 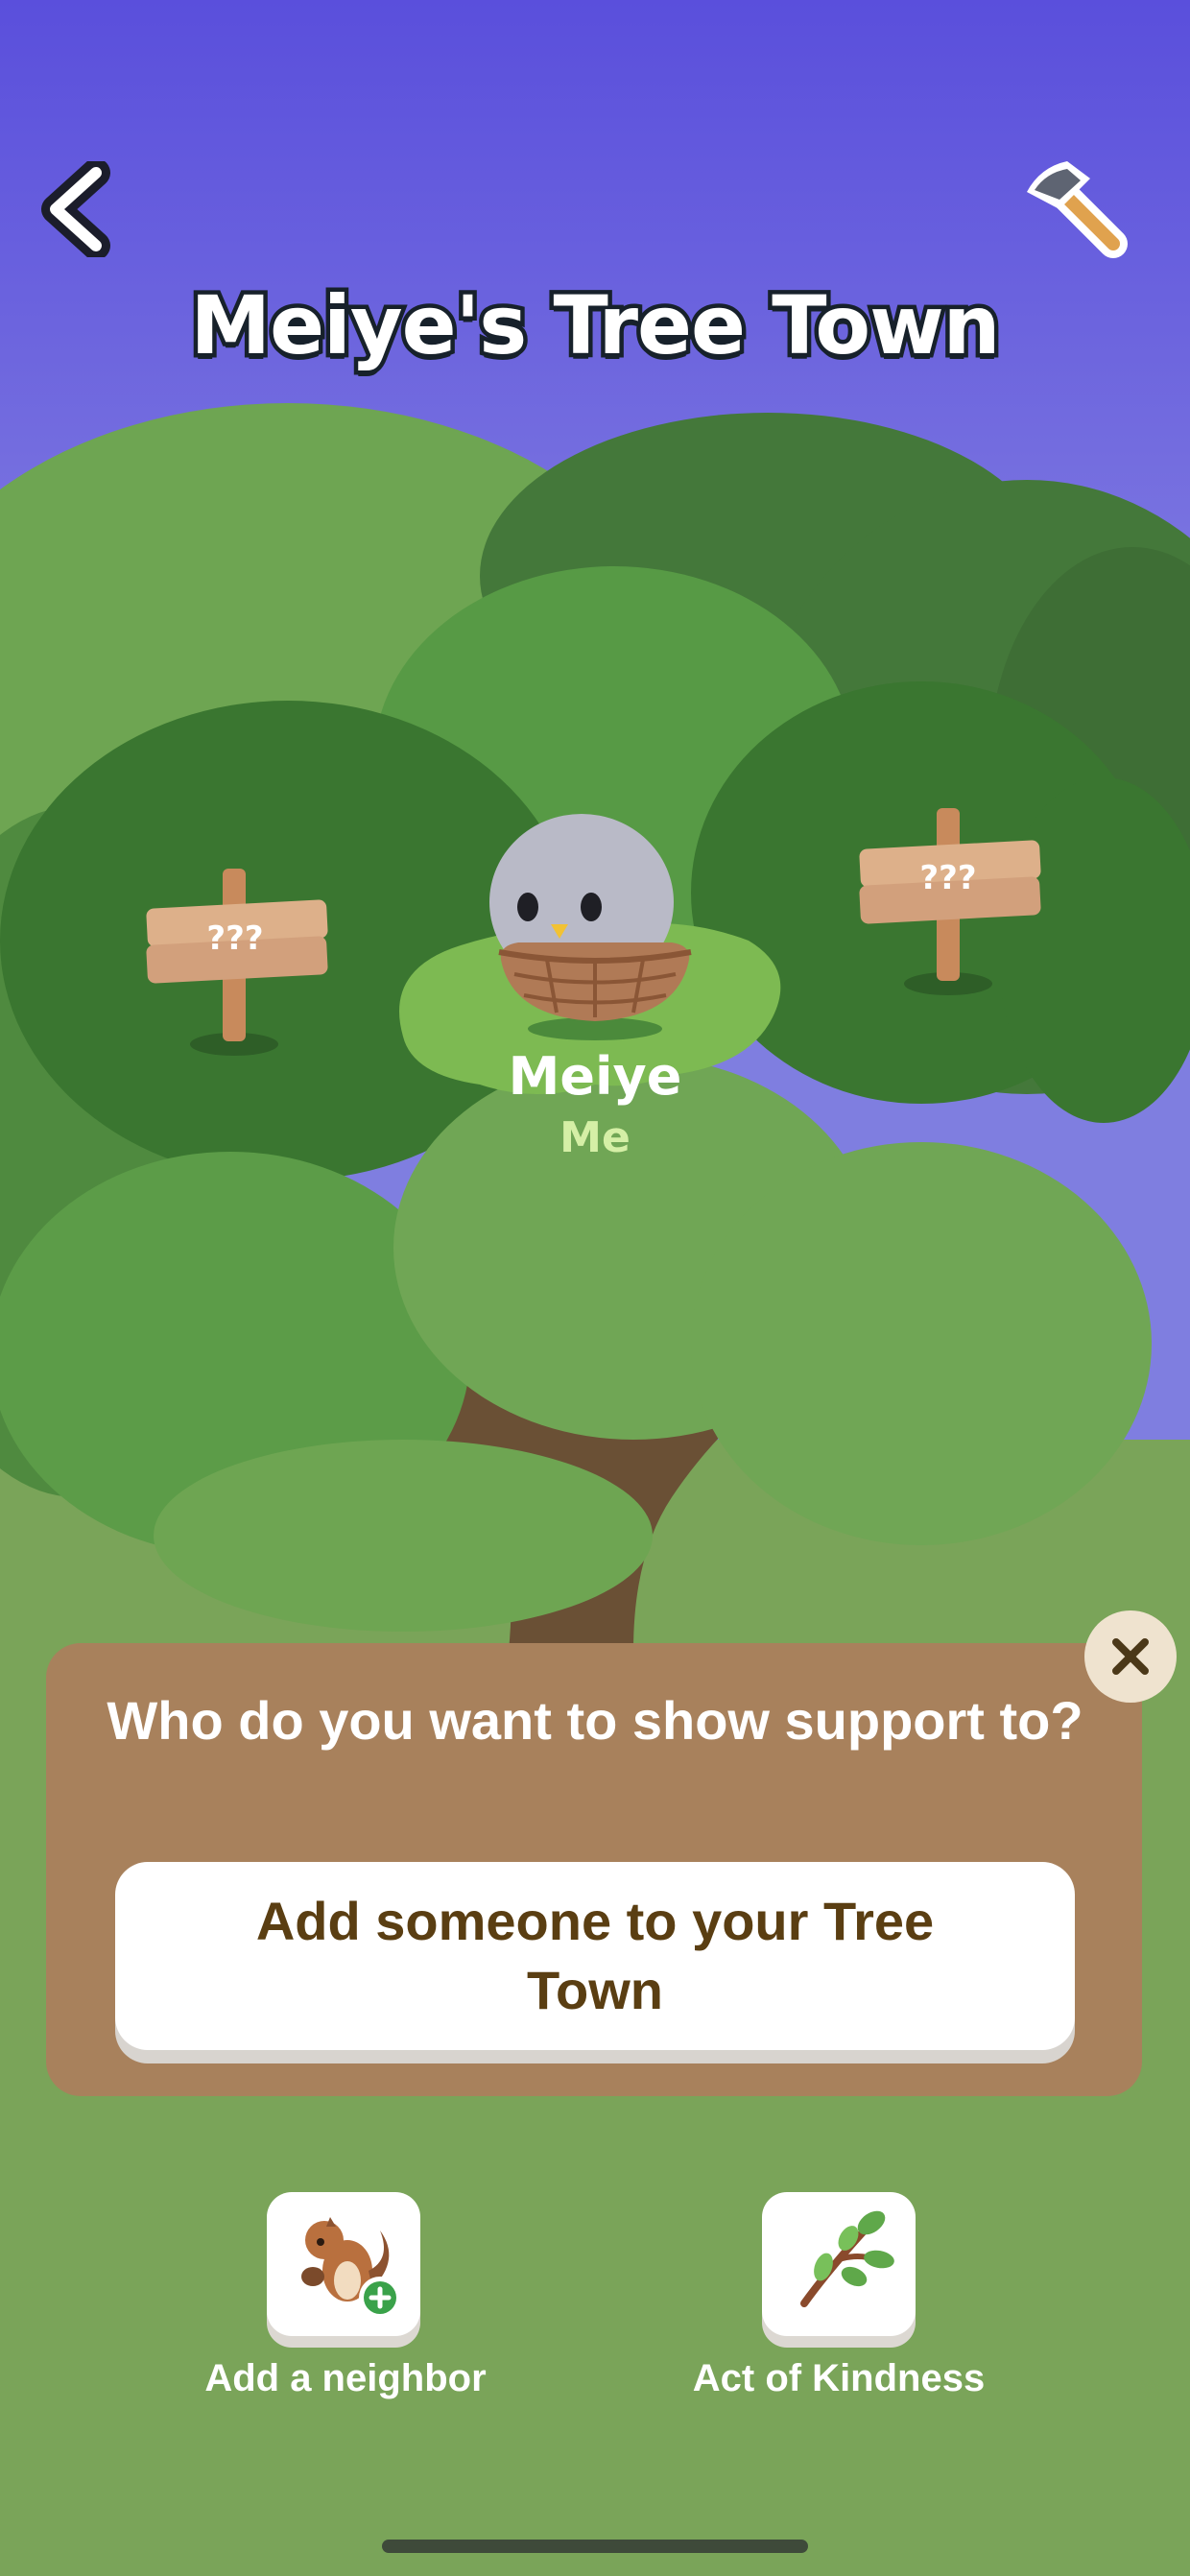 I want to click on build-button, so click(x=1075, y=206).